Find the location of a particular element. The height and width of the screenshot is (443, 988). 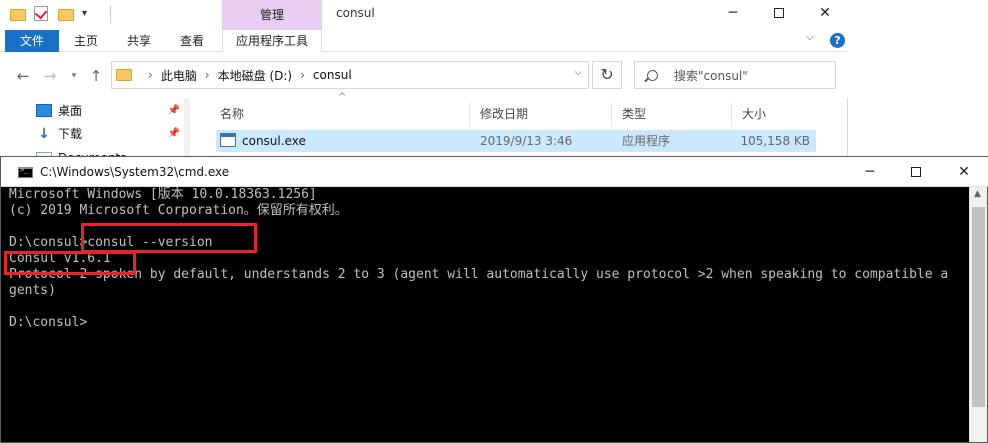

navigation-pane: 桌面 📌 ↓ 下载 📌 Documents is located at coordinates (95, 129).